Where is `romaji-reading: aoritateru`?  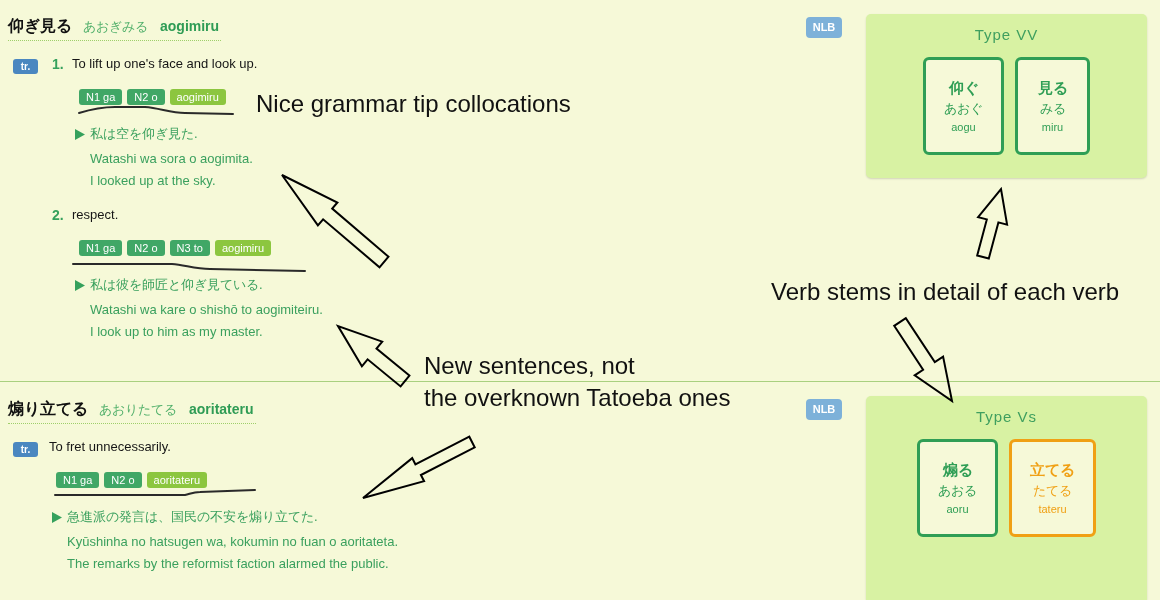
romaji-reading: aoritateru is located at coordinates (221, 409).